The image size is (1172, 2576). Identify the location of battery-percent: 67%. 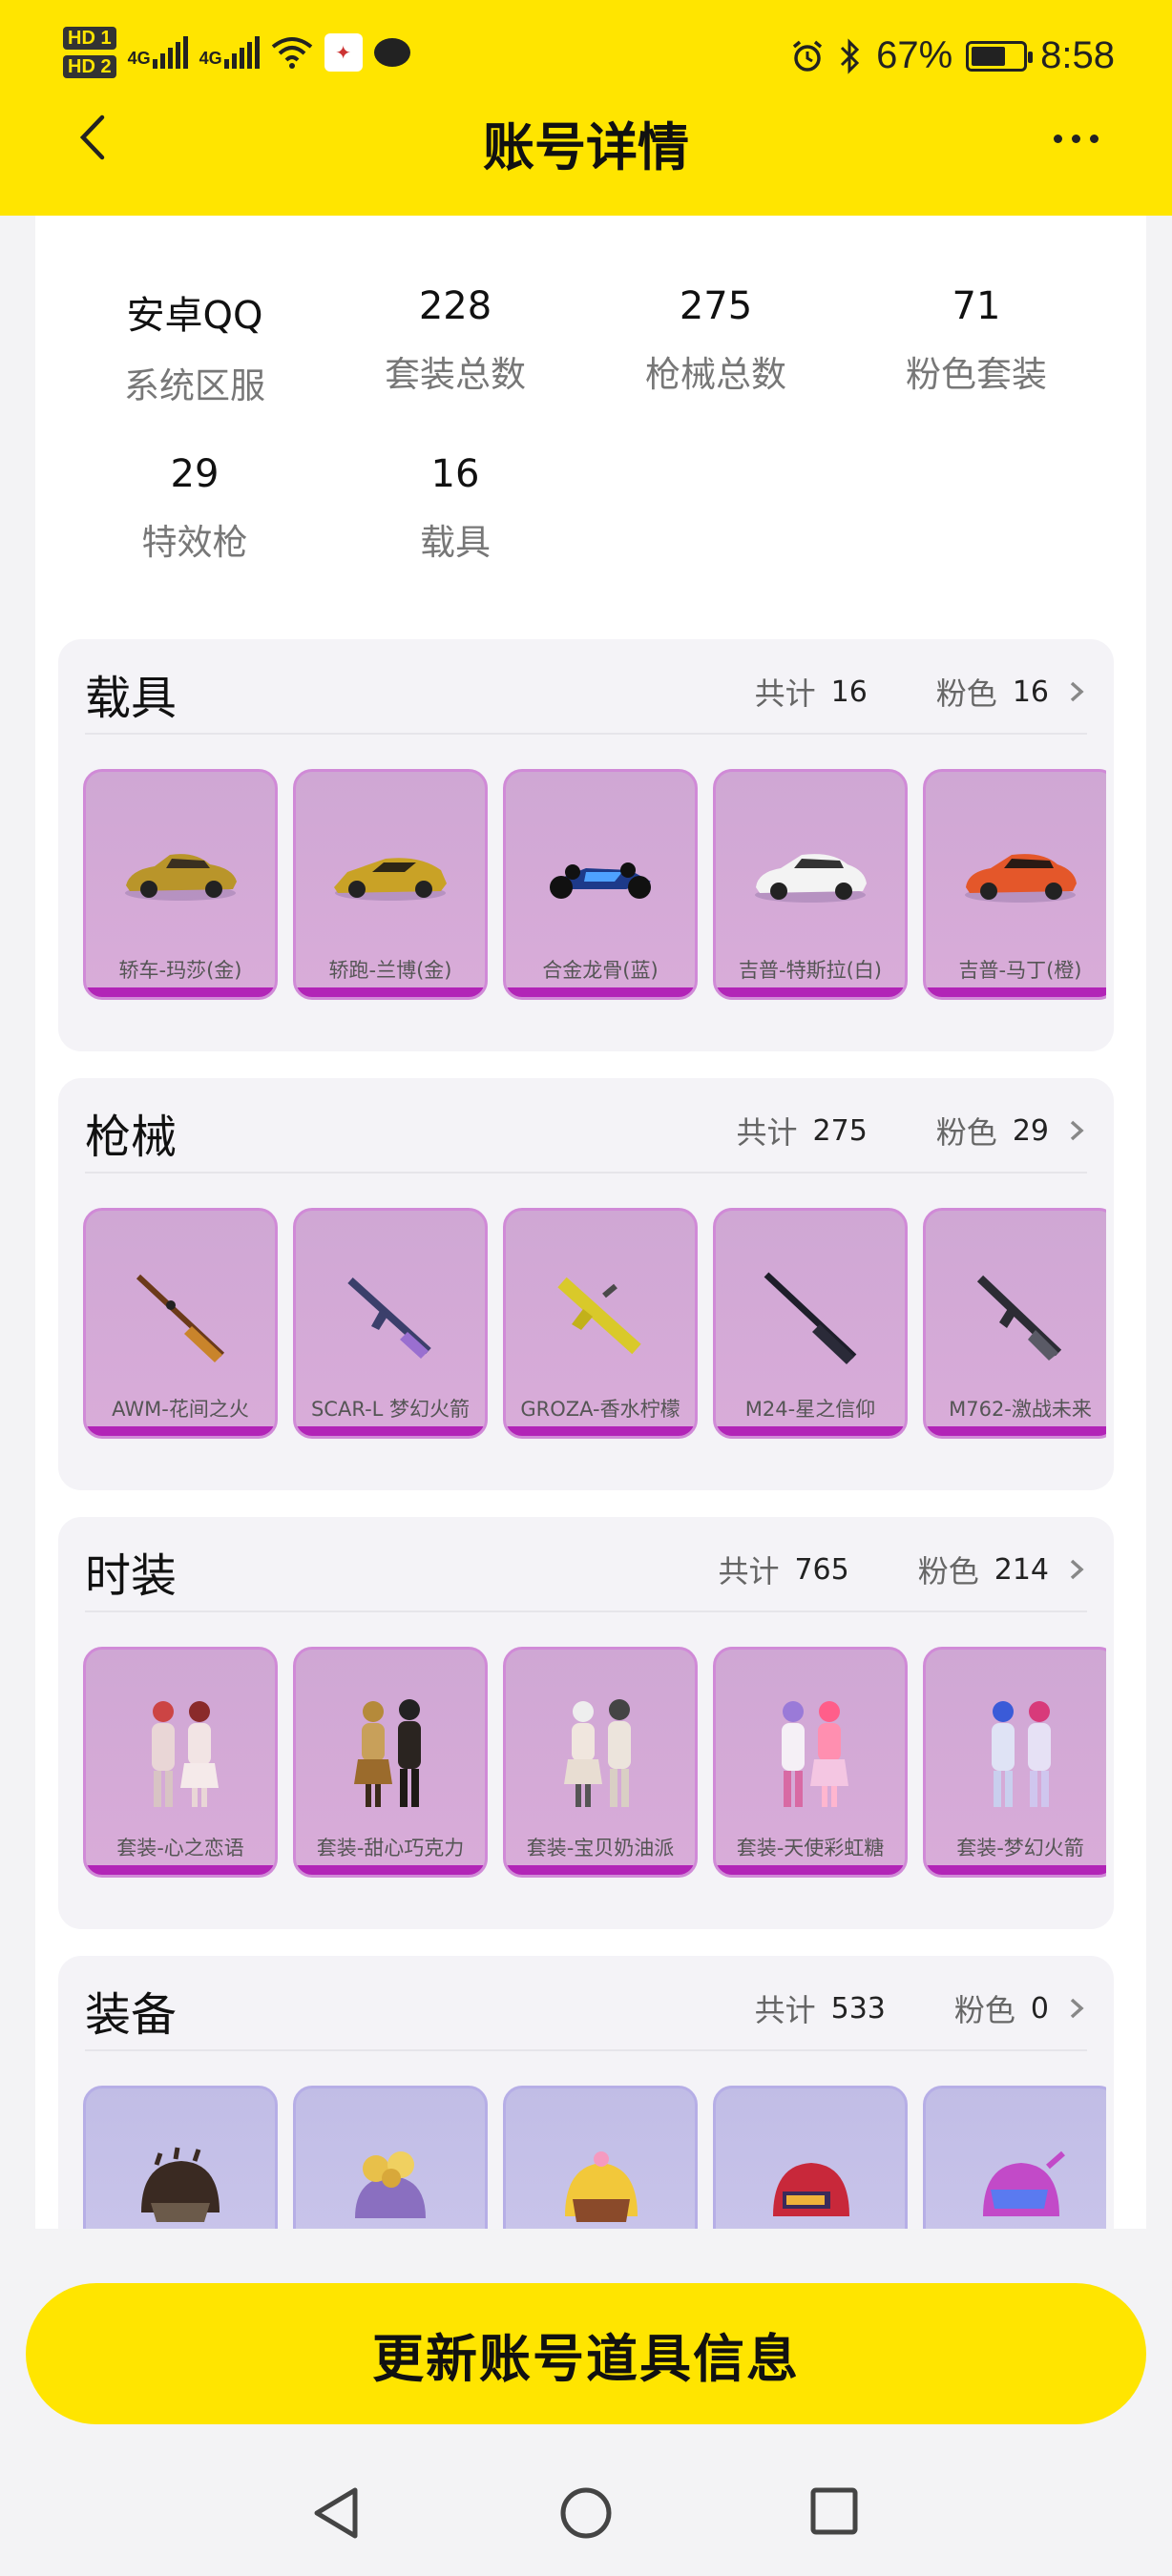
(915, 55).